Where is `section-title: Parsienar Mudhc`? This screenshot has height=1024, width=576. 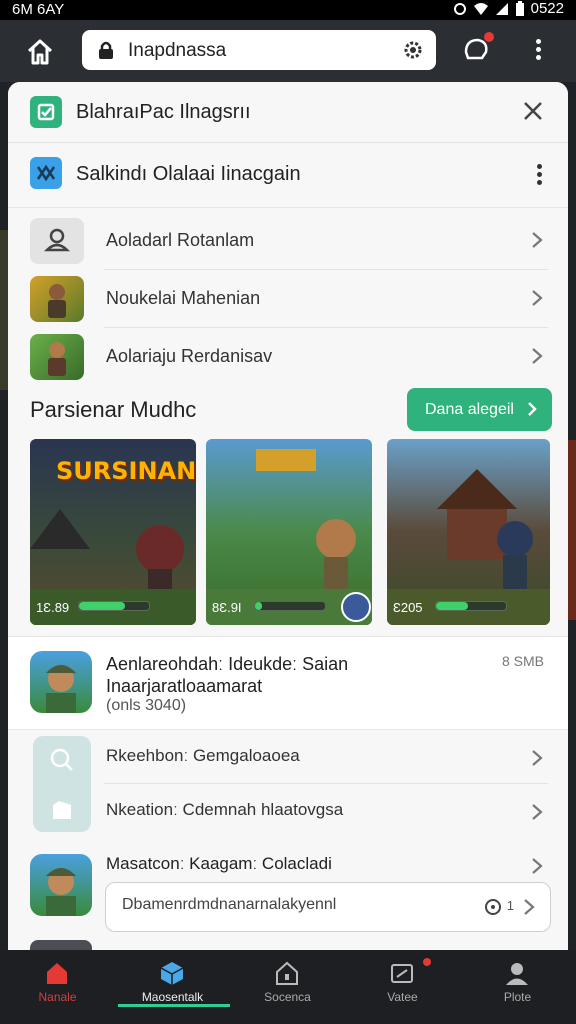
section-title: Parsienar Mudhc is located at coordinates (113, 409).